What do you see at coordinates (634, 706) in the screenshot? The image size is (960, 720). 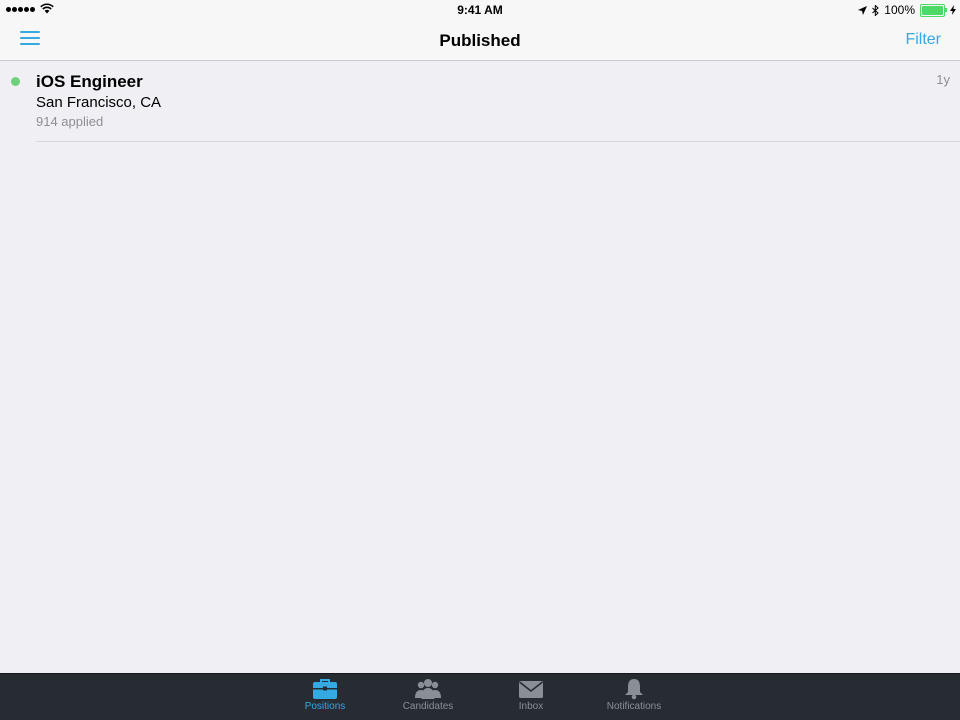 I see `tab-label: Notifications` at bounding box center [634, 706].